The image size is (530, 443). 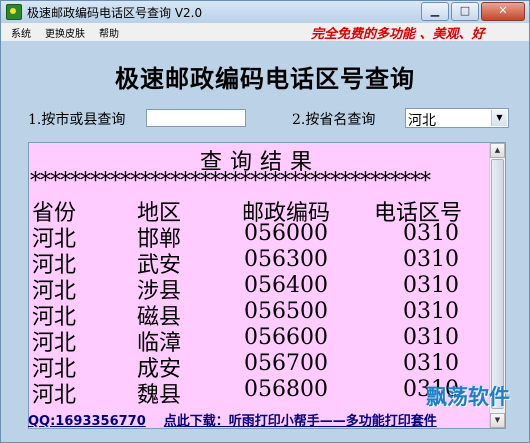 What do you see at coordinates (286, 285) in the screenshot?
I see `cell-postcode: 056400` at bounding box center [286, 285].